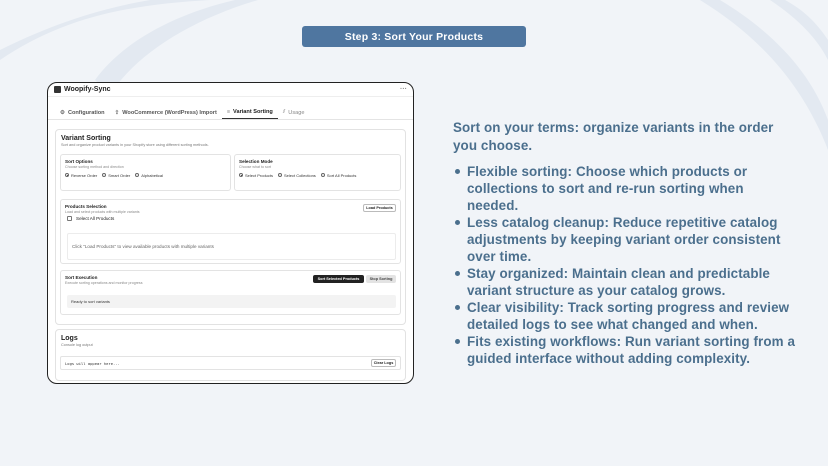  Describe the element at coordinates (255, 166) in the screenshot. I see `selection-mode-subtitle: Choose what to sort` at that location.